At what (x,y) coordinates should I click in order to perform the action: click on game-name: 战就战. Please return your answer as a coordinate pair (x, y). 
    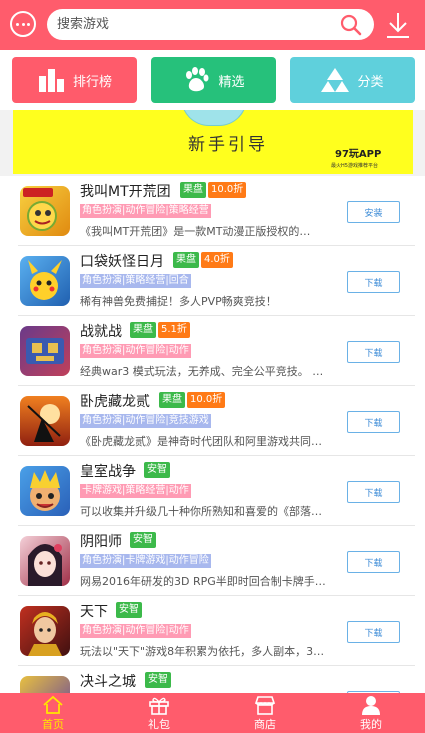
    Looking at the image, I should click on (101, 332).